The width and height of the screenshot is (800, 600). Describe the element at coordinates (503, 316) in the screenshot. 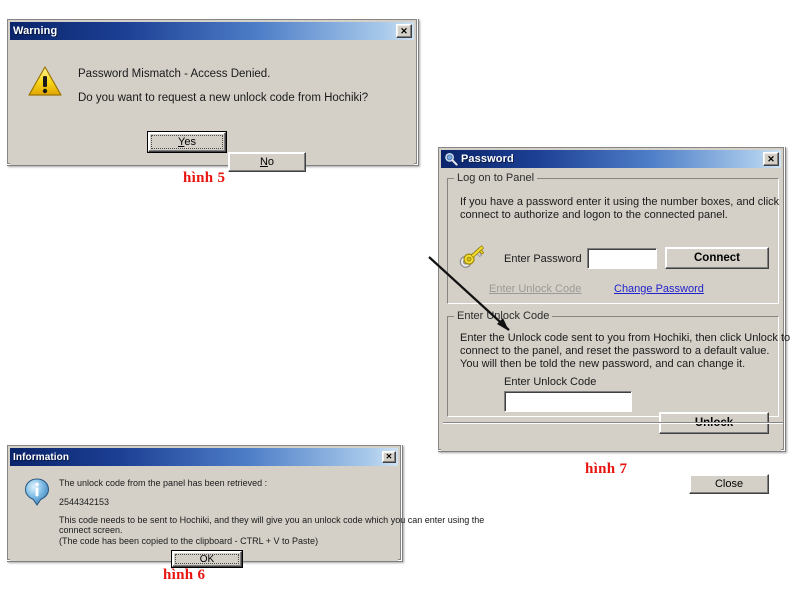

I see `unlock-group-legend: Enter Unlock Code` at that location.